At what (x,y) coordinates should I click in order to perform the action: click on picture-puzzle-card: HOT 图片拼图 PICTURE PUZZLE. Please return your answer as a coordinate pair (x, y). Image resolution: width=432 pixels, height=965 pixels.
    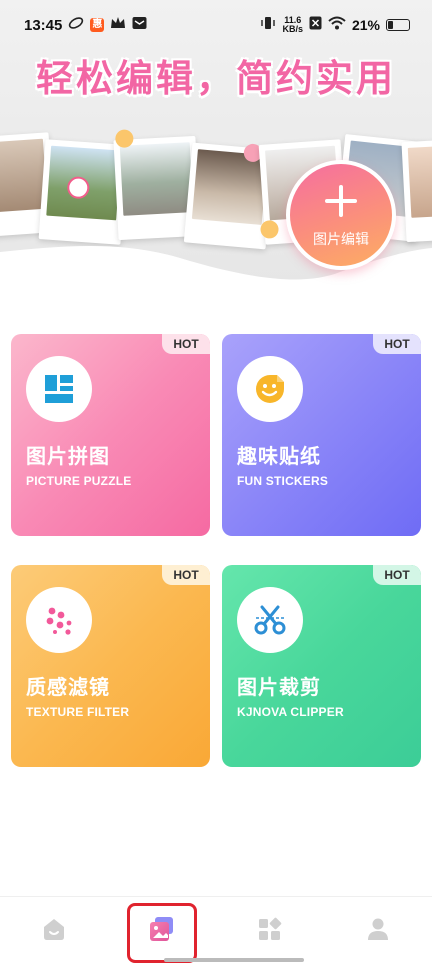
    Looking at the image, I should click on (110, 435).